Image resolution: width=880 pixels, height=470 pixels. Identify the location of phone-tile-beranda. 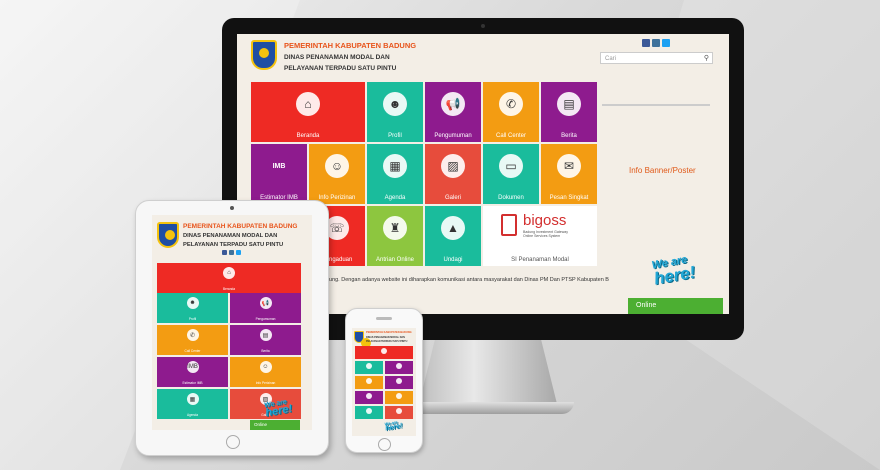
(384, 352).